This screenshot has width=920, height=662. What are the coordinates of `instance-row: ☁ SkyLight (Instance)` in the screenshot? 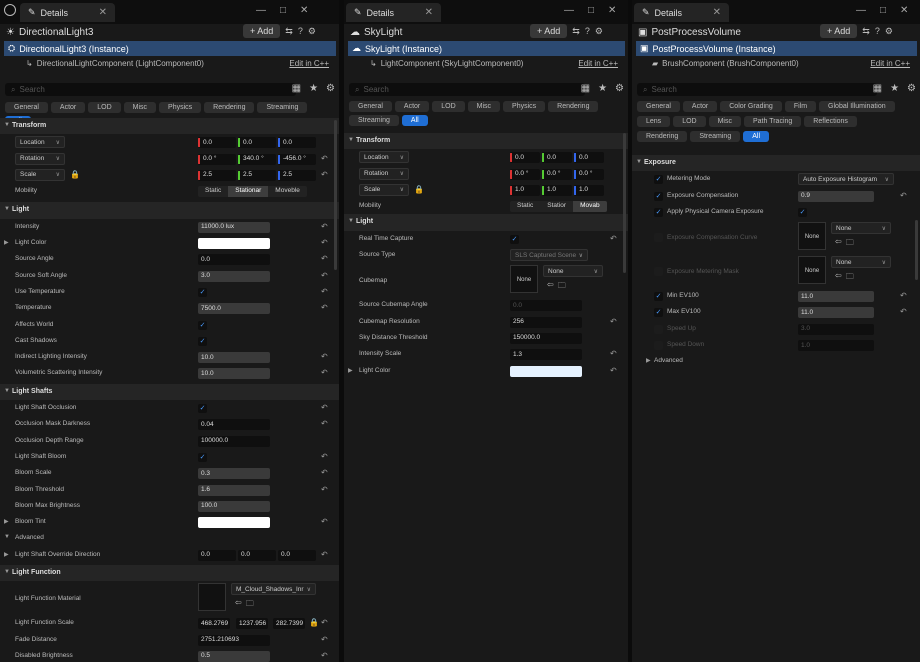 It's located at (486, 48).